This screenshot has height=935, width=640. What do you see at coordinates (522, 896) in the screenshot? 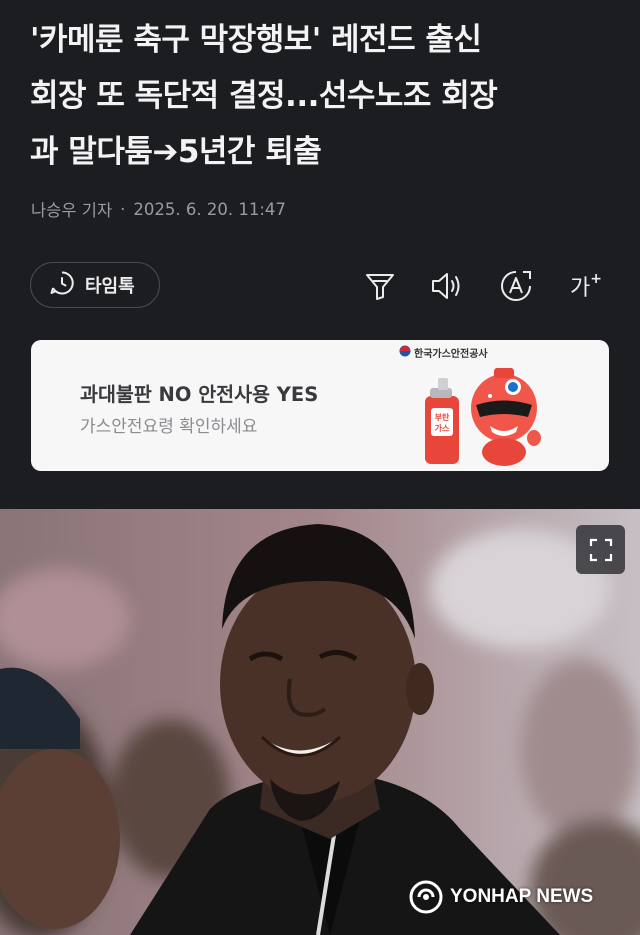
I see `watermark-text: YONHAP NEWS` at bounding box center [522, 896].